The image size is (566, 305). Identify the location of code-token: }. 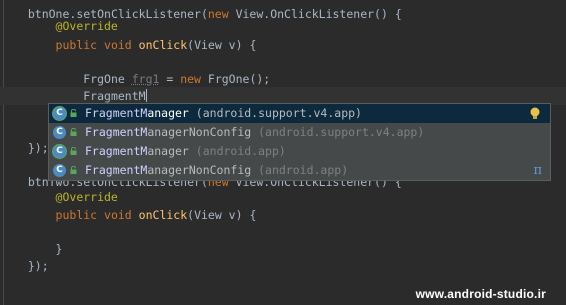
(59, 249).